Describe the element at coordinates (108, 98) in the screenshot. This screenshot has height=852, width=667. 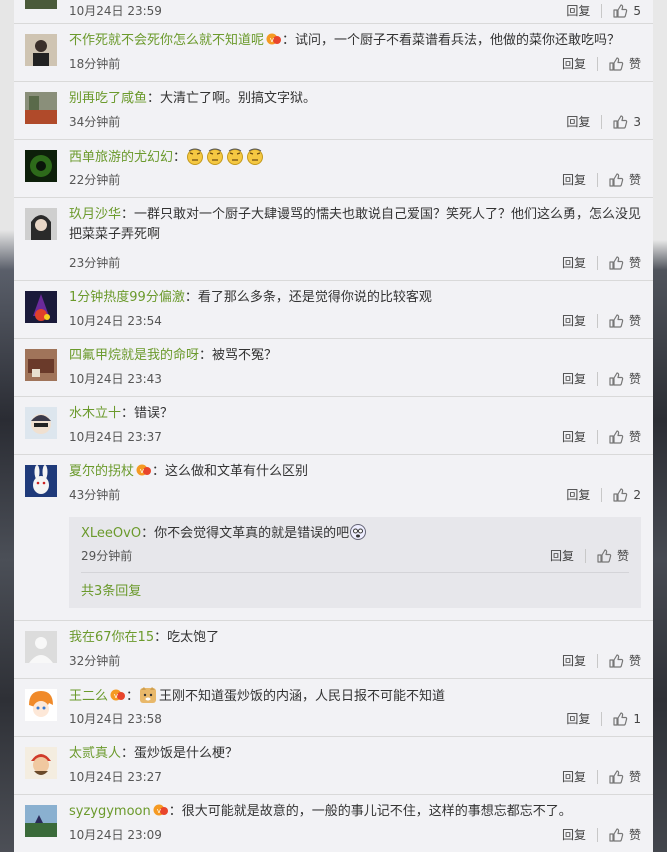
I see `username-link: 别再吃了咸鱼` at that location.